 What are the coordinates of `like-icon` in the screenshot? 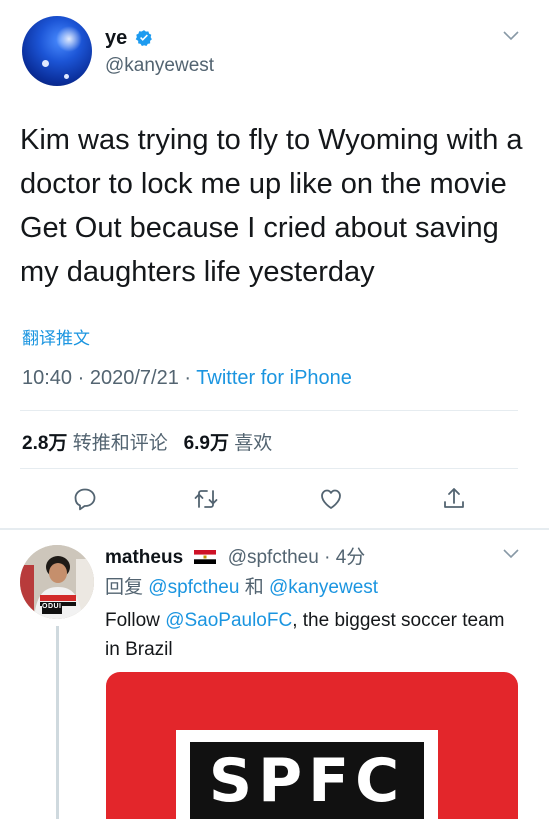 It's located at (331, 499).